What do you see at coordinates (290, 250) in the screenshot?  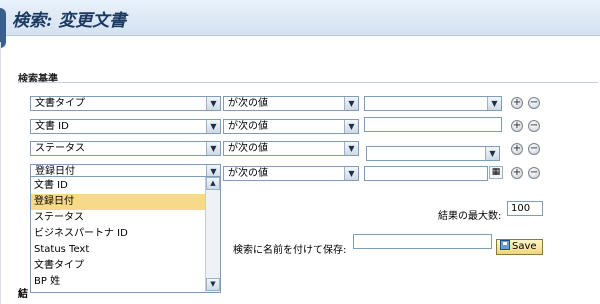 I see `save-search-label: 検索に名前を付けて保存:` at bounding box center [290, 250].